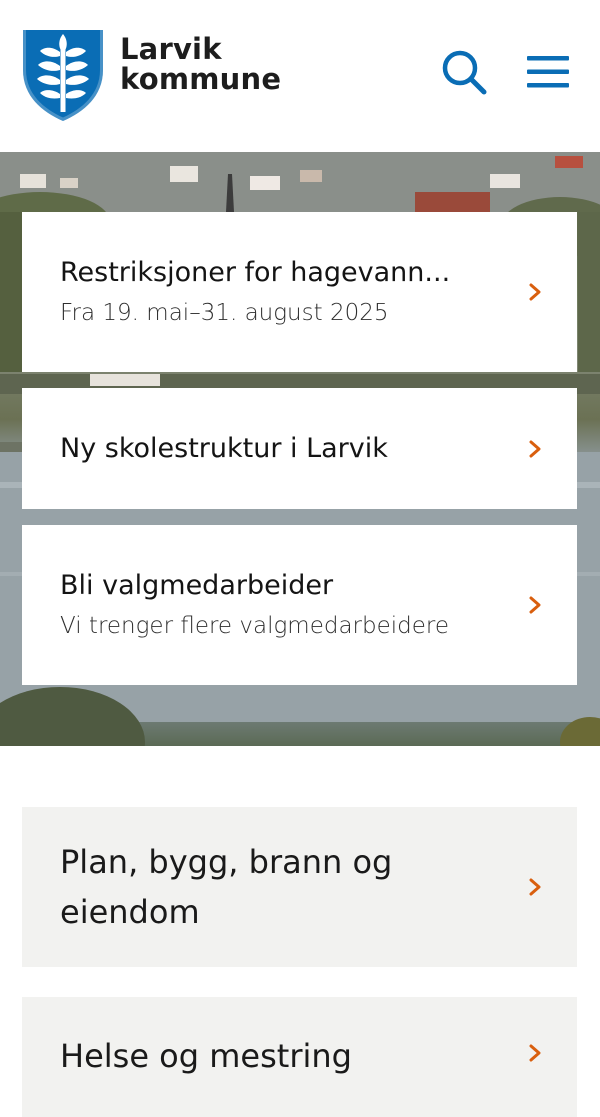 The width and height of the screenshot is (600, 1117). What do you see at coordinates (206, 1056) in the screenshot?
I see `category-tile-label: Helse og mestring` at bounding box center [206, 1056].